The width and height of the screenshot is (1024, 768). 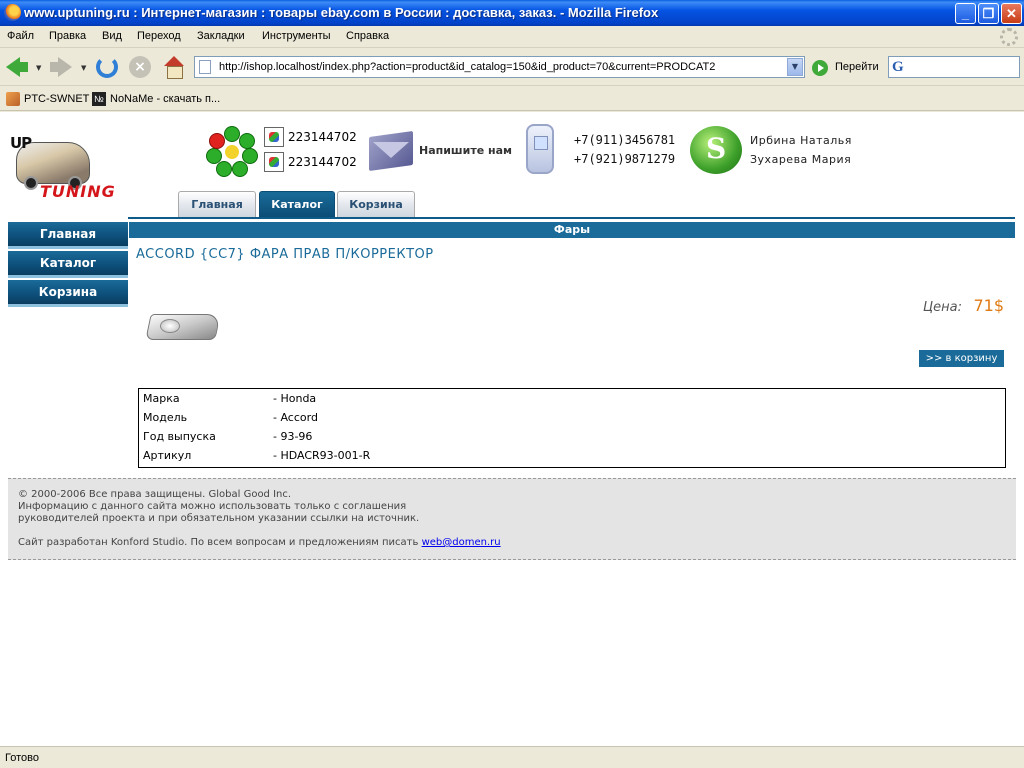 I want to click on logo-text-top: UP, so click(x=21, y=143).